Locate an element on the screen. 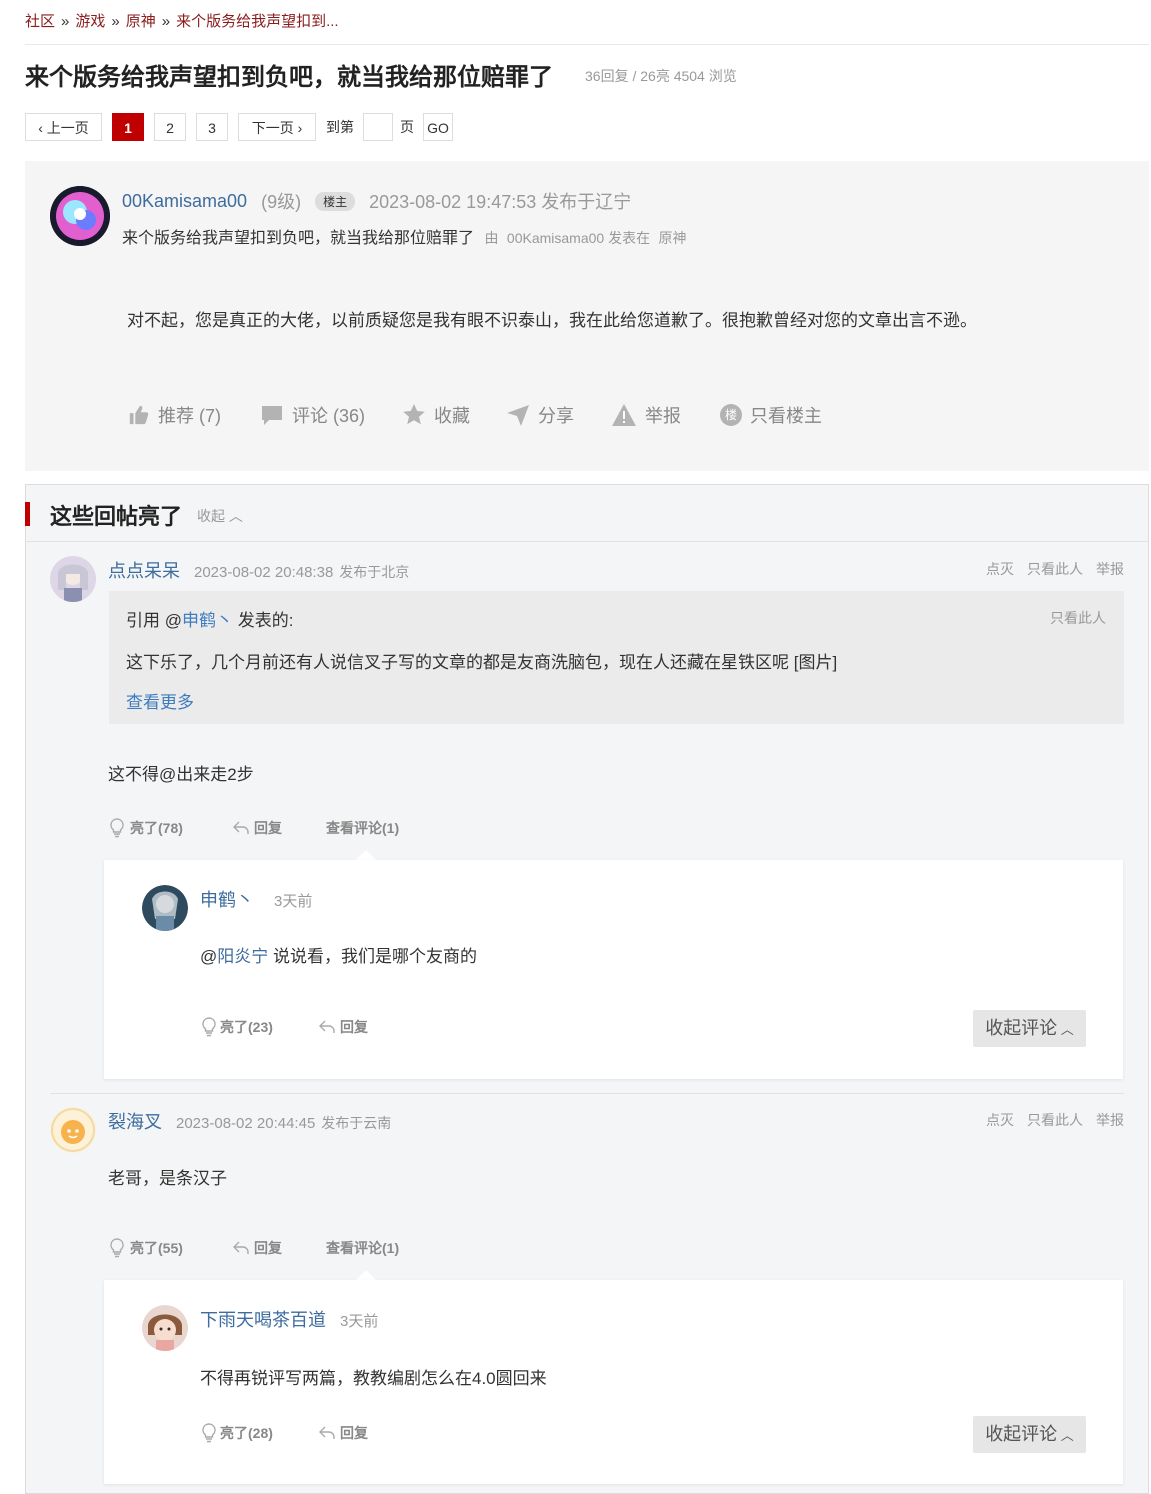 Image resolution: width=1151 pixels, height=1494 pixels. share-button: 分享 is located at coordinates (540, 415).